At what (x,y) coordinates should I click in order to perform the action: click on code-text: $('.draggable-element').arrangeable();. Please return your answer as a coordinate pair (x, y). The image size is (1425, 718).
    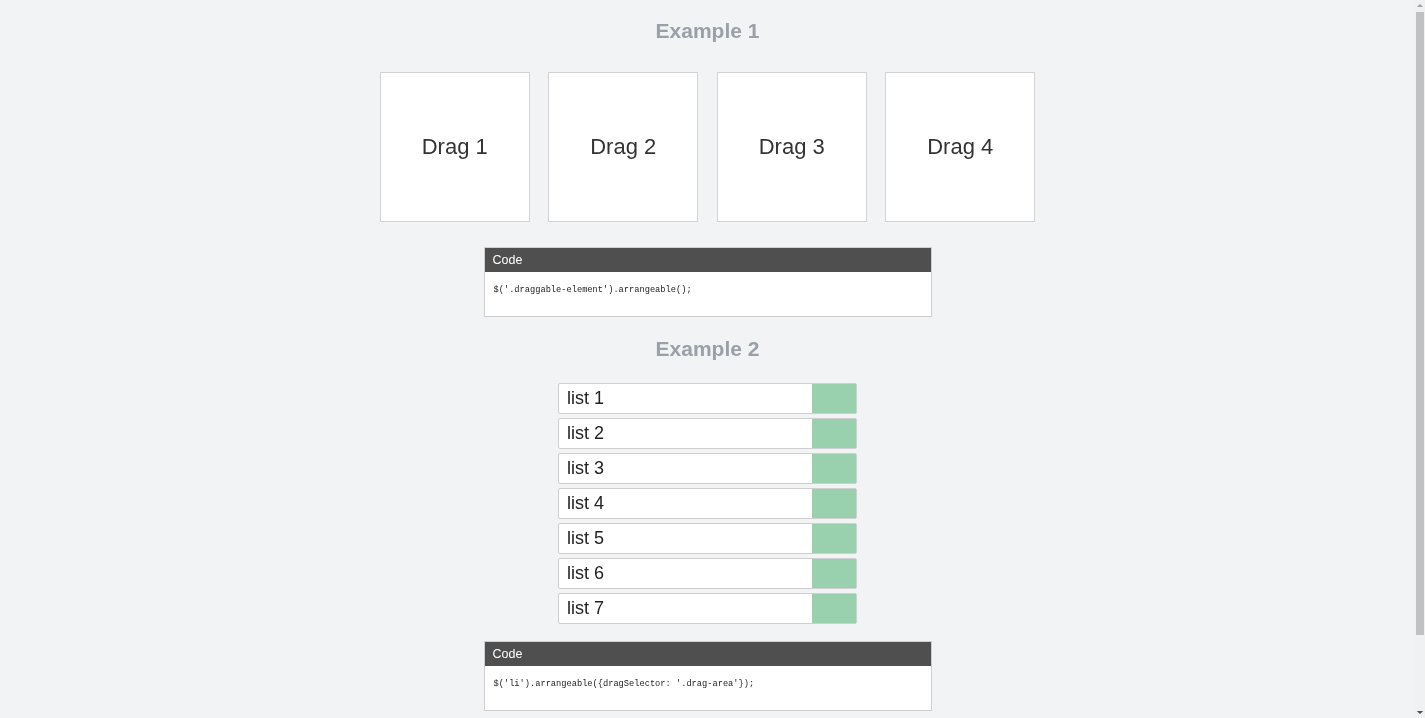
    Looking at the image, I should click on (592, 290).